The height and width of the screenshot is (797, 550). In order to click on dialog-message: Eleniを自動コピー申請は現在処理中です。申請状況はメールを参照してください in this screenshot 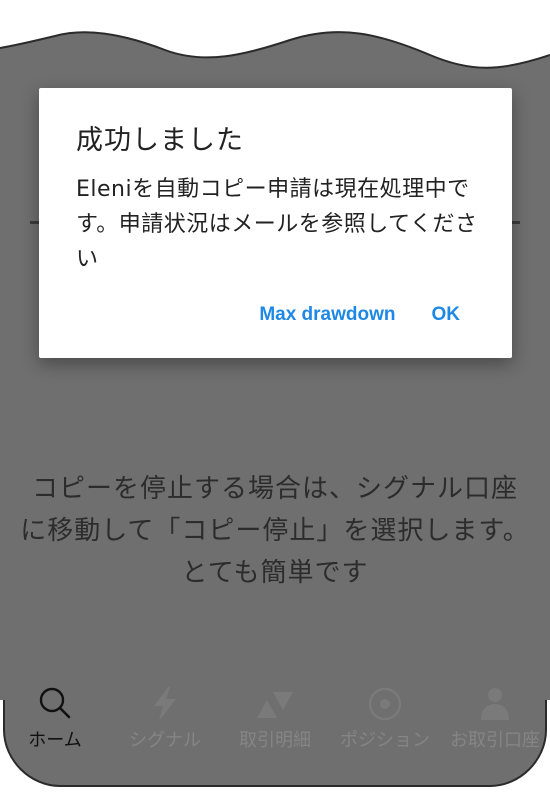, I will do `click(277, 224)`.